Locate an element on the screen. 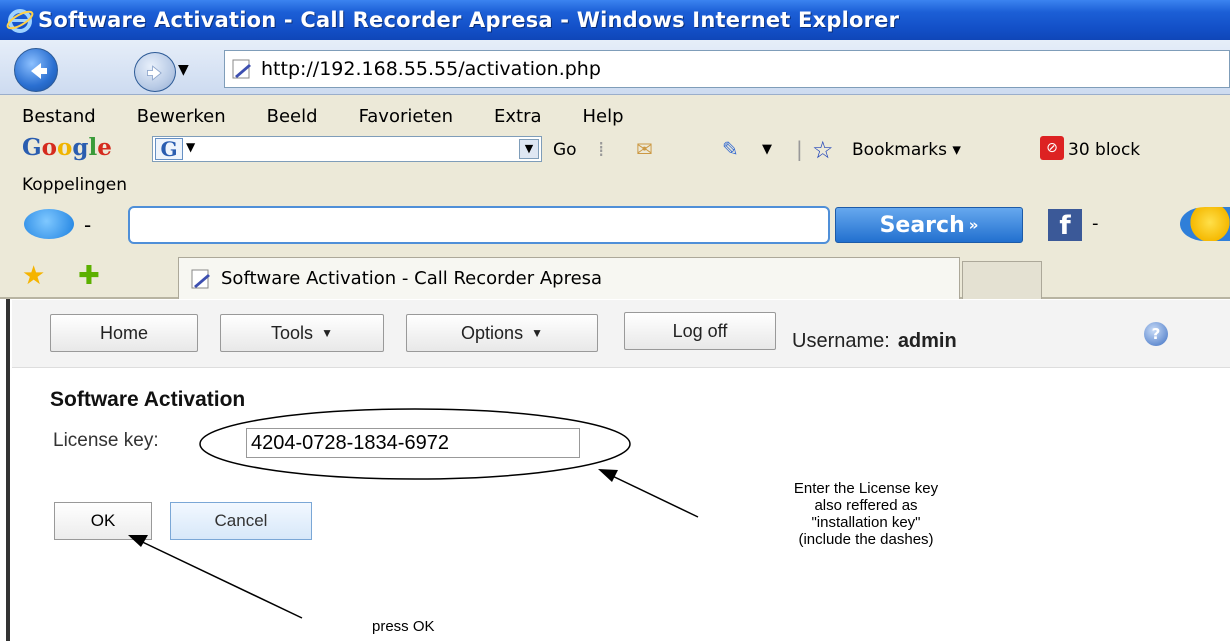 The width and height of the screenshot is (1230, 641). tools-menu-button: Tools ▼ is located at coordinates (302, 333).